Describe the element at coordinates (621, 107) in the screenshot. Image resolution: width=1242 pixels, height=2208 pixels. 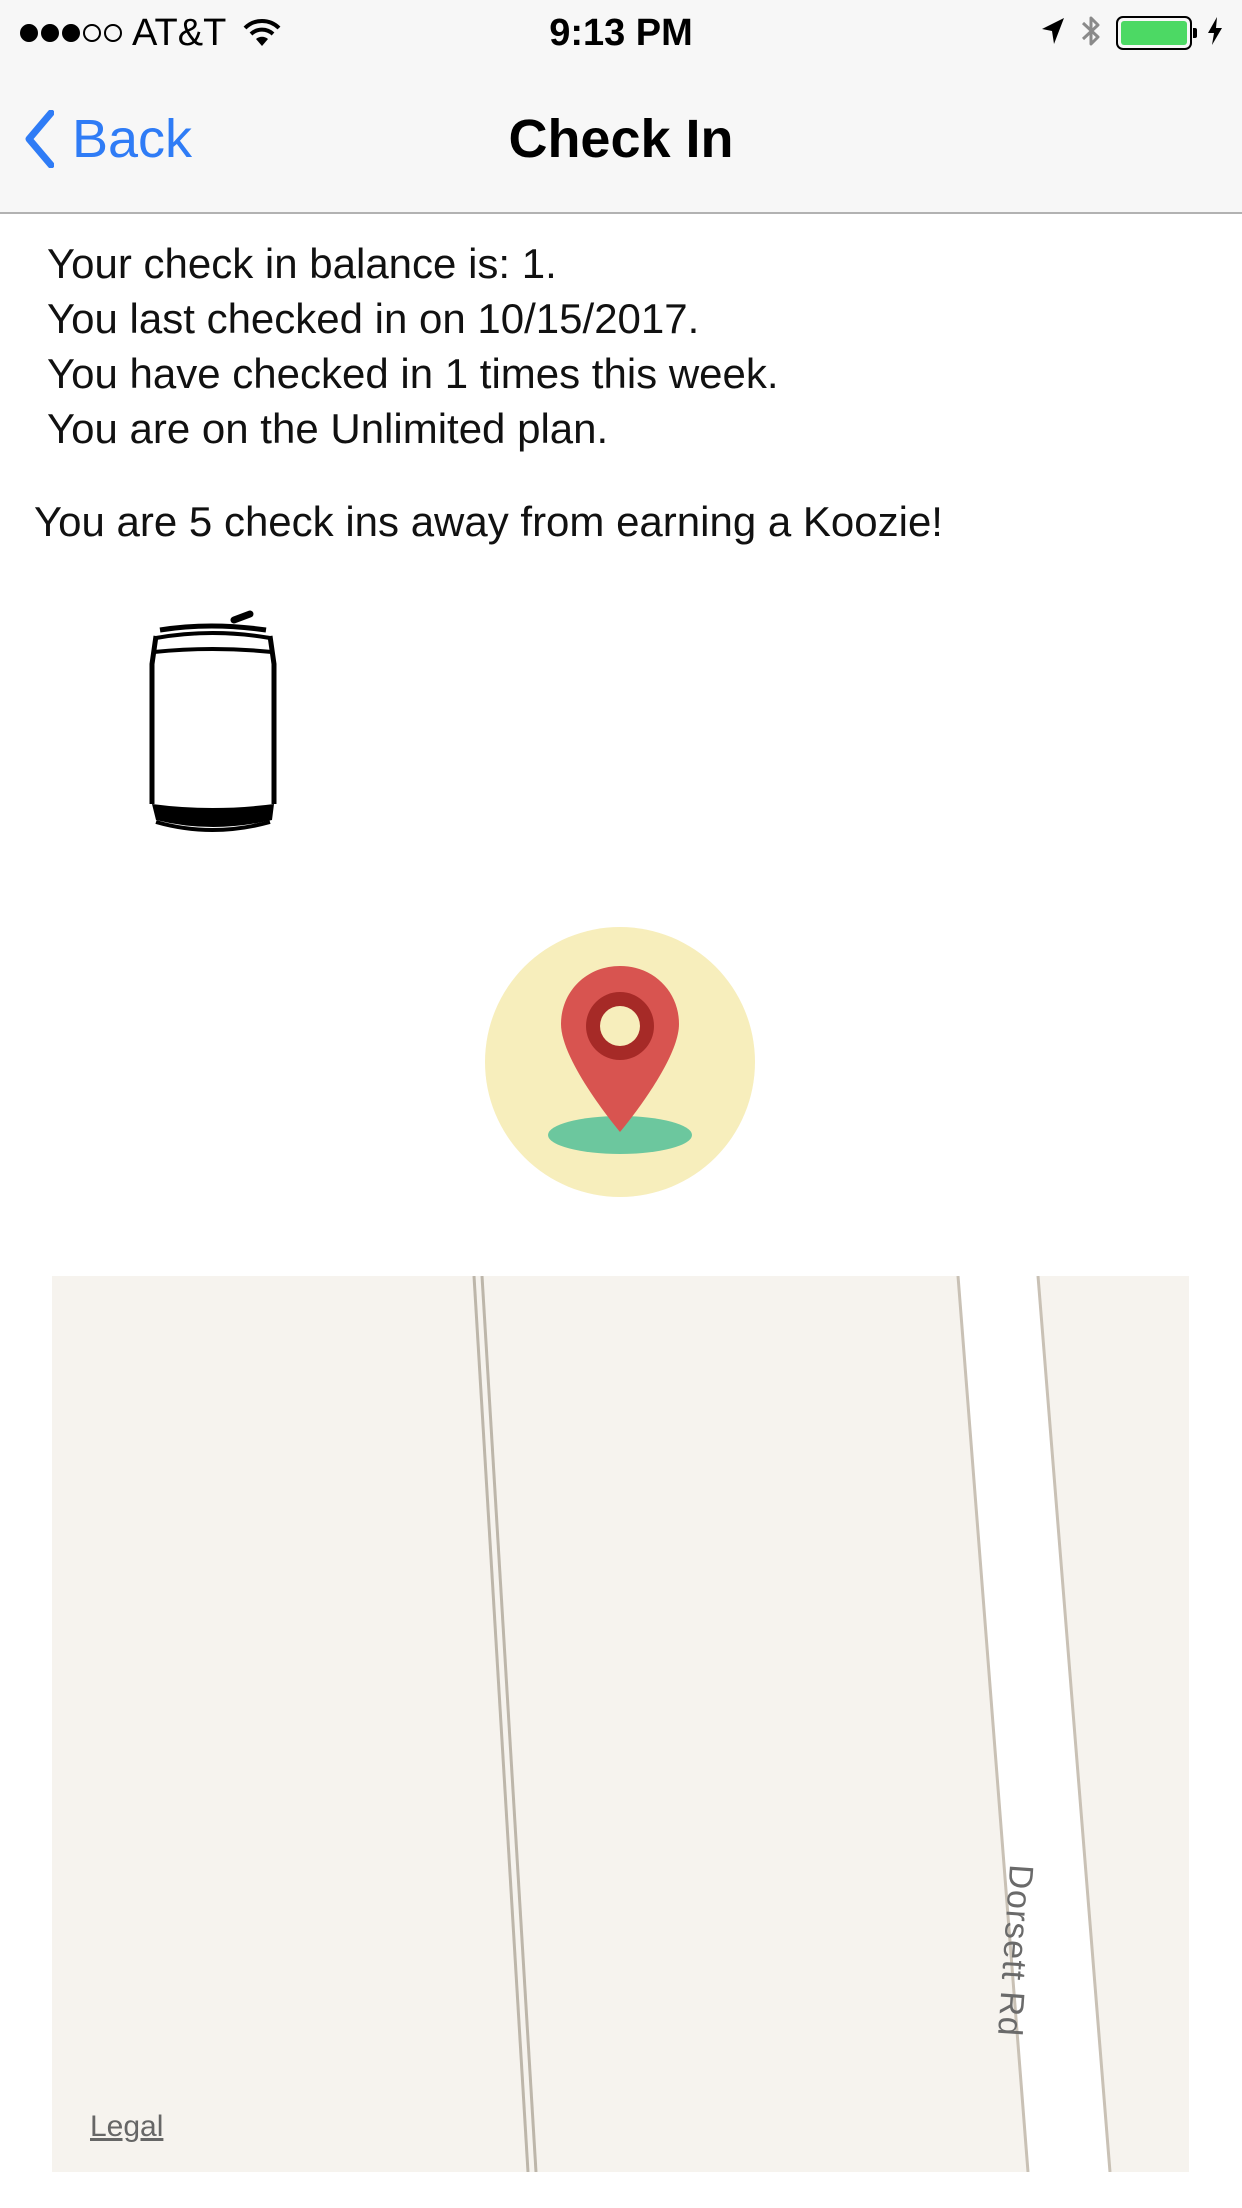
I see `navigation-bar: AT&T 9:13 PM Back Check In` at that location.